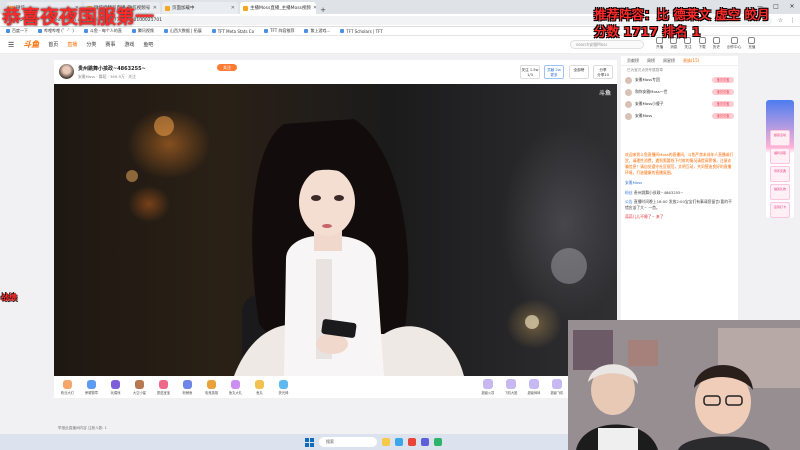 This screenshot has height=450, width=800. I want to click on edge-icon, so click(399, 442).